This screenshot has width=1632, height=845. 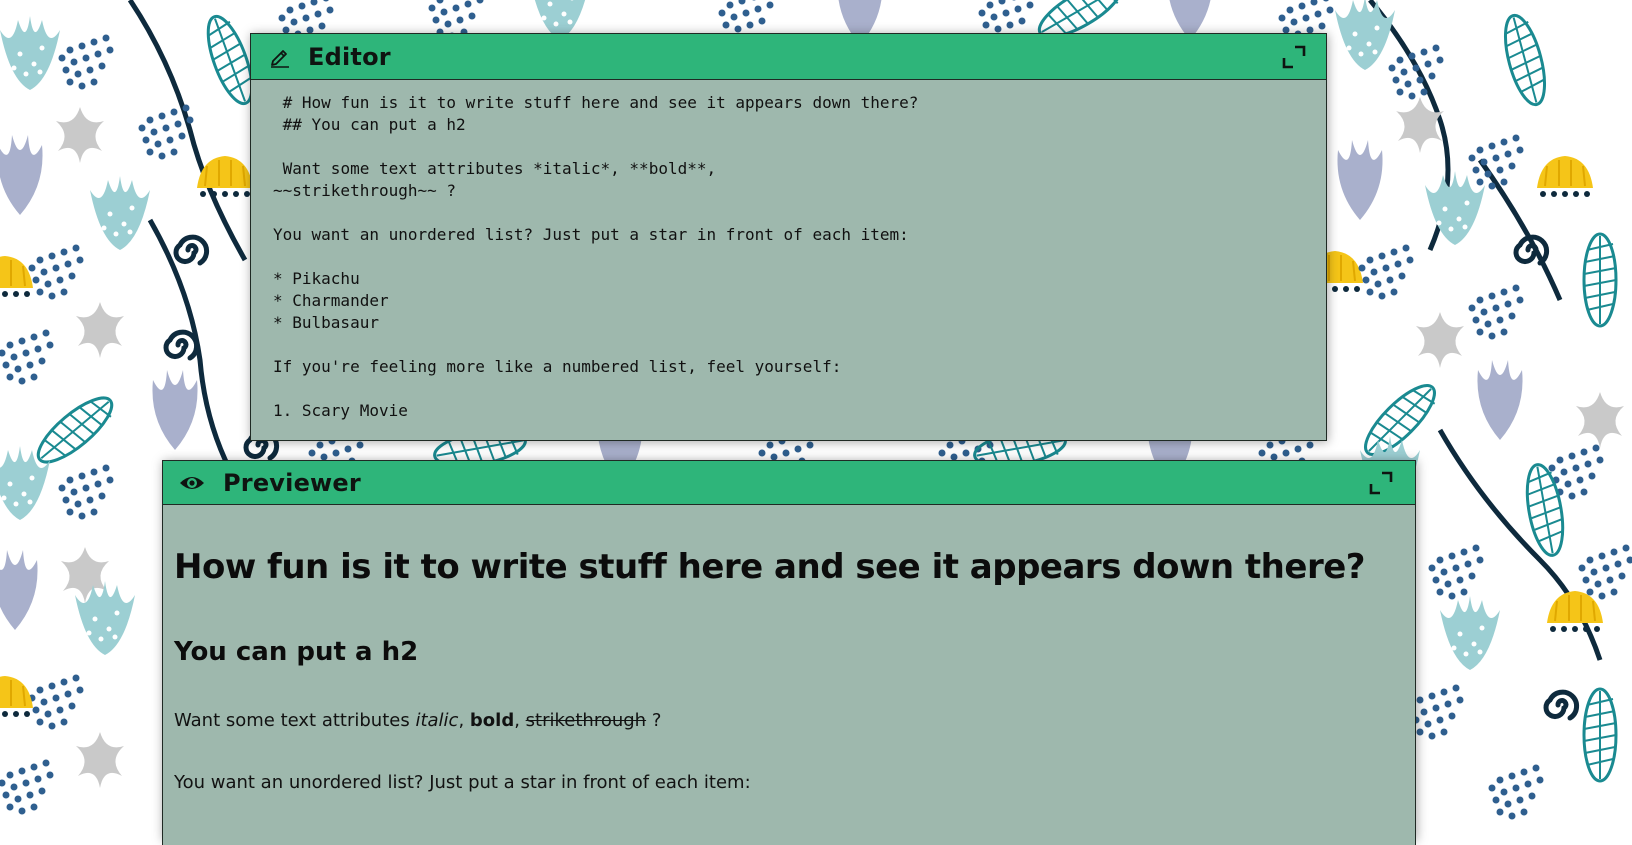 What do you see at coordinates (349, 56) in the screenshot?
I see `editor-title: Editor` at bounding box center [349, 56].